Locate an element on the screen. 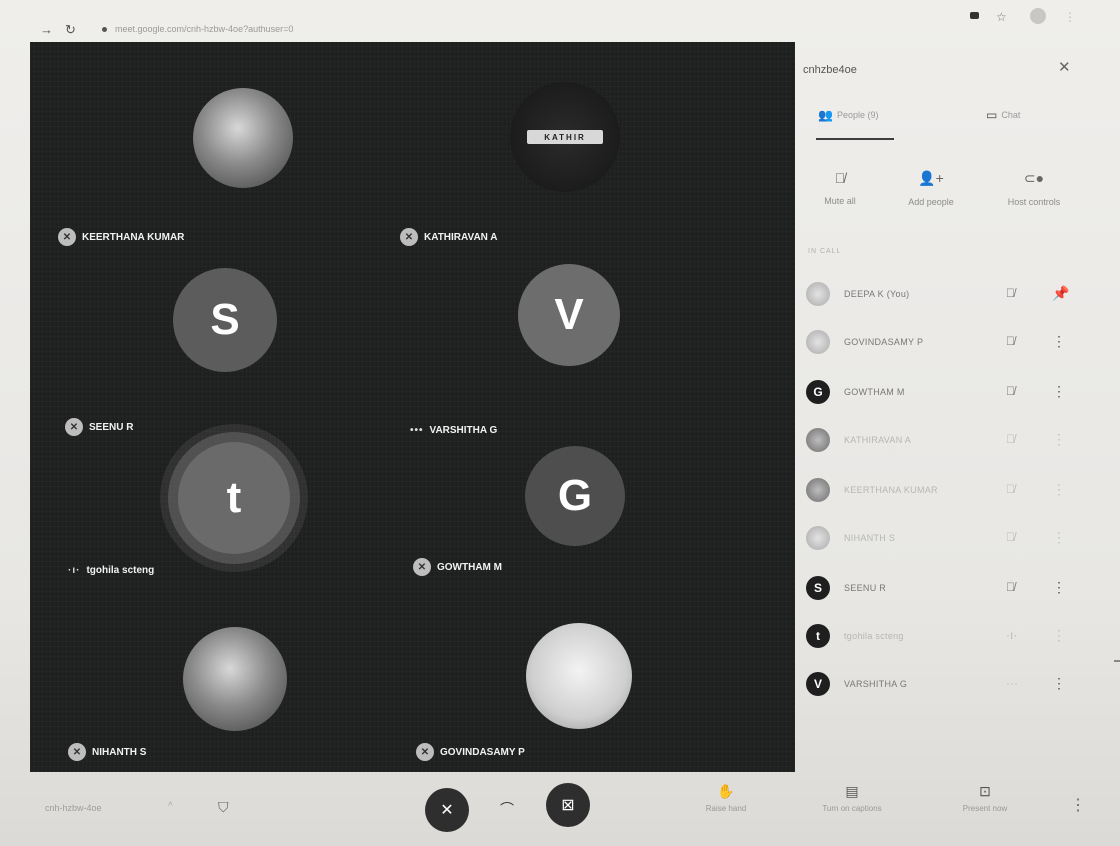 The height and width of the screenshot is (846, 1120). browser-menu-icon: ⋮ is located at coordinates (1070, 17).